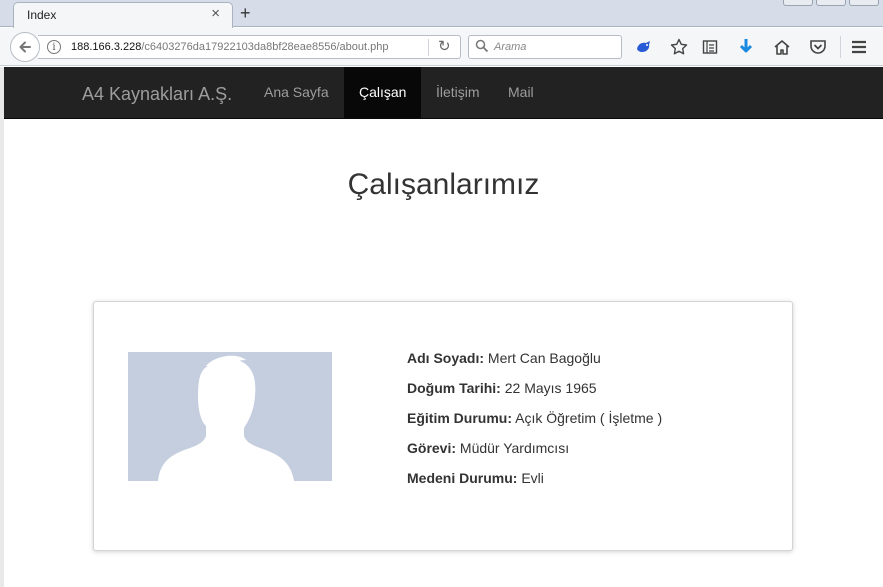 This screenshot has width=883, height=587. I want to click on nav-item-calisan: Çalışan, so click(383, 92).